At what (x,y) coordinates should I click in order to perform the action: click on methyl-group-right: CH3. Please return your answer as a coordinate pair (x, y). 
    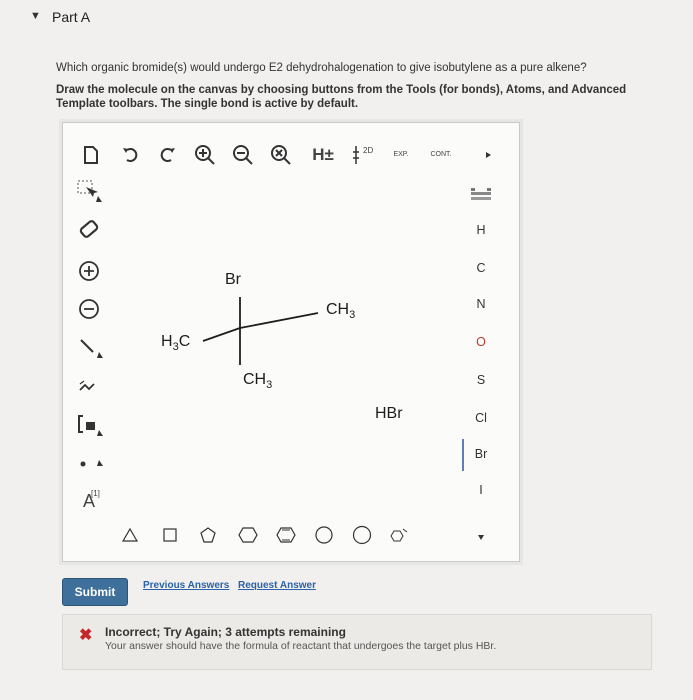
    Looking at the image, I should click on (340, 311).